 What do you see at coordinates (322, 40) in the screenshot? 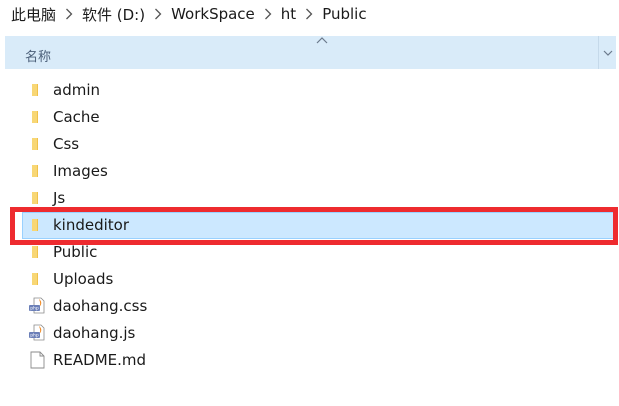
I see `sort-ascending-icon` at bounding box center [322, 40].